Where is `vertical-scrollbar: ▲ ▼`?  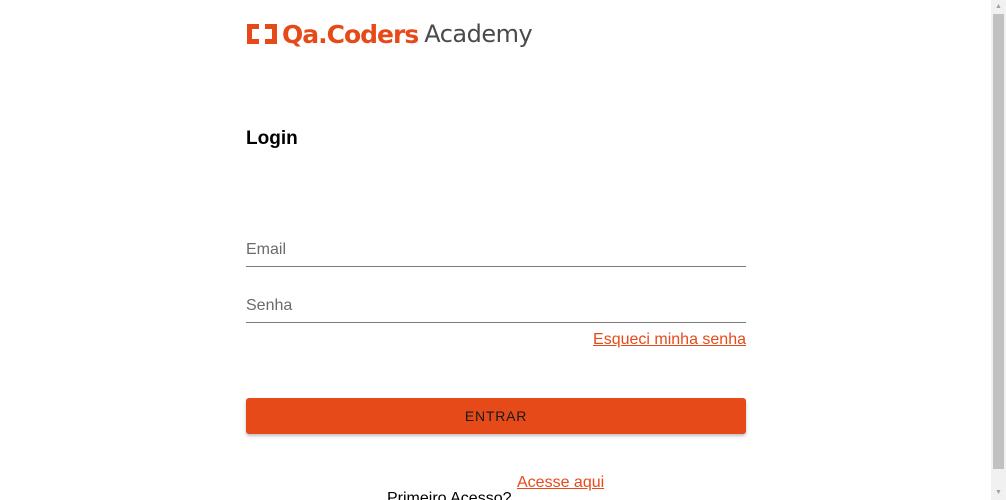
vertical-scrollbar: ▲ ▼ is located at coordinates (998, 250).